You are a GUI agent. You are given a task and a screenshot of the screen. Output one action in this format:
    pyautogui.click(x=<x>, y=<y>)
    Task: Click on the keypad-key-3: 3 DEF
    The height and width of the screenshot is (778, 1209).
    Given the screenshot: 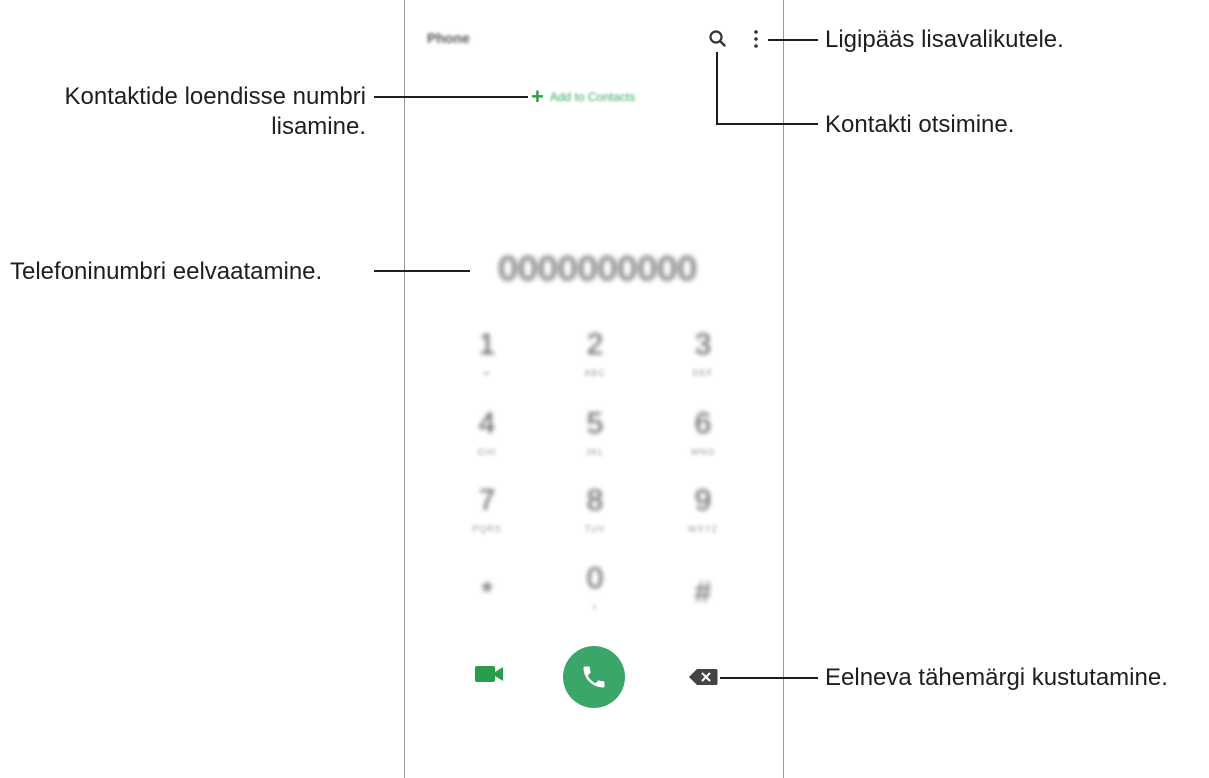 What is the action you would take?
    pyautogui.click(x=703, y=361)
    